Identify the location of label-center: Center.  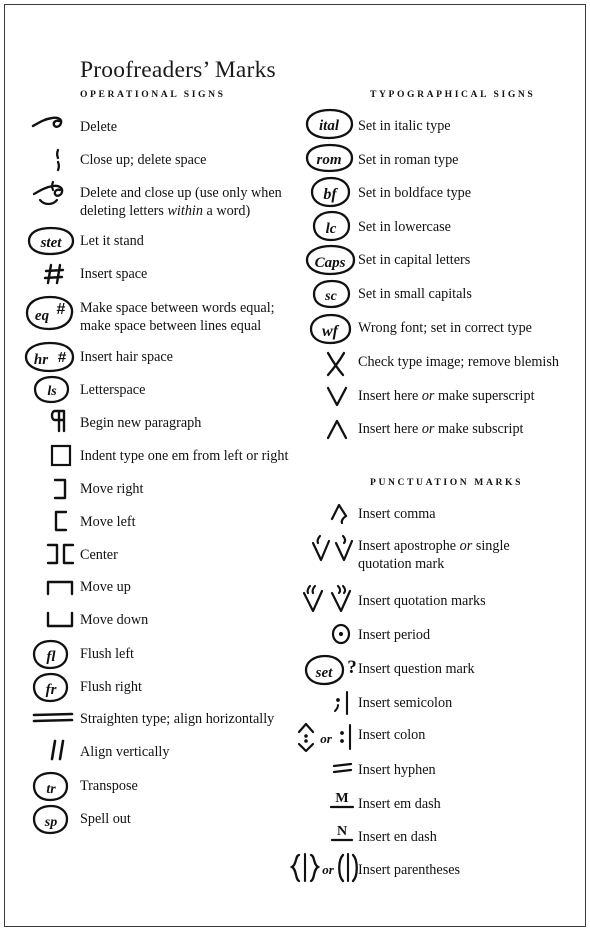
(99, 555).